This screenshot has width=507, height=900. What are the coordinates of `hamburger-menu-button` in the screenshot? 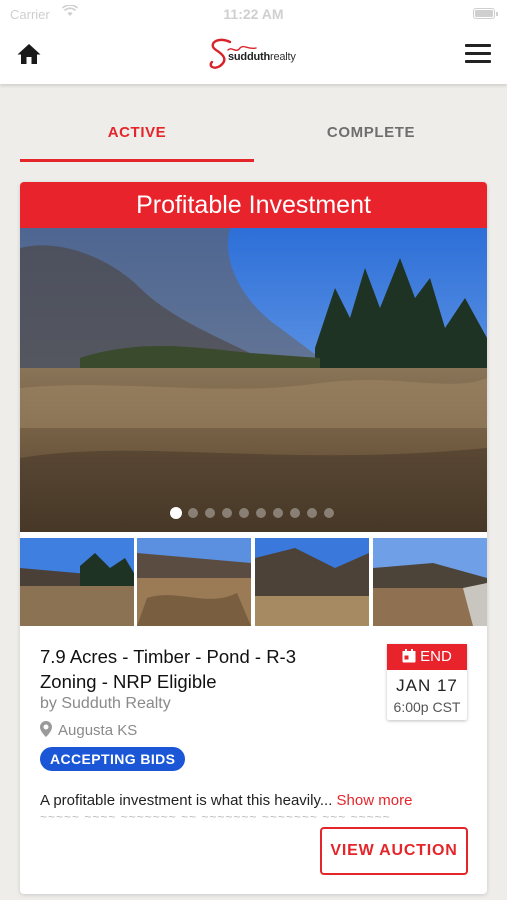 It's located at (478, 56).